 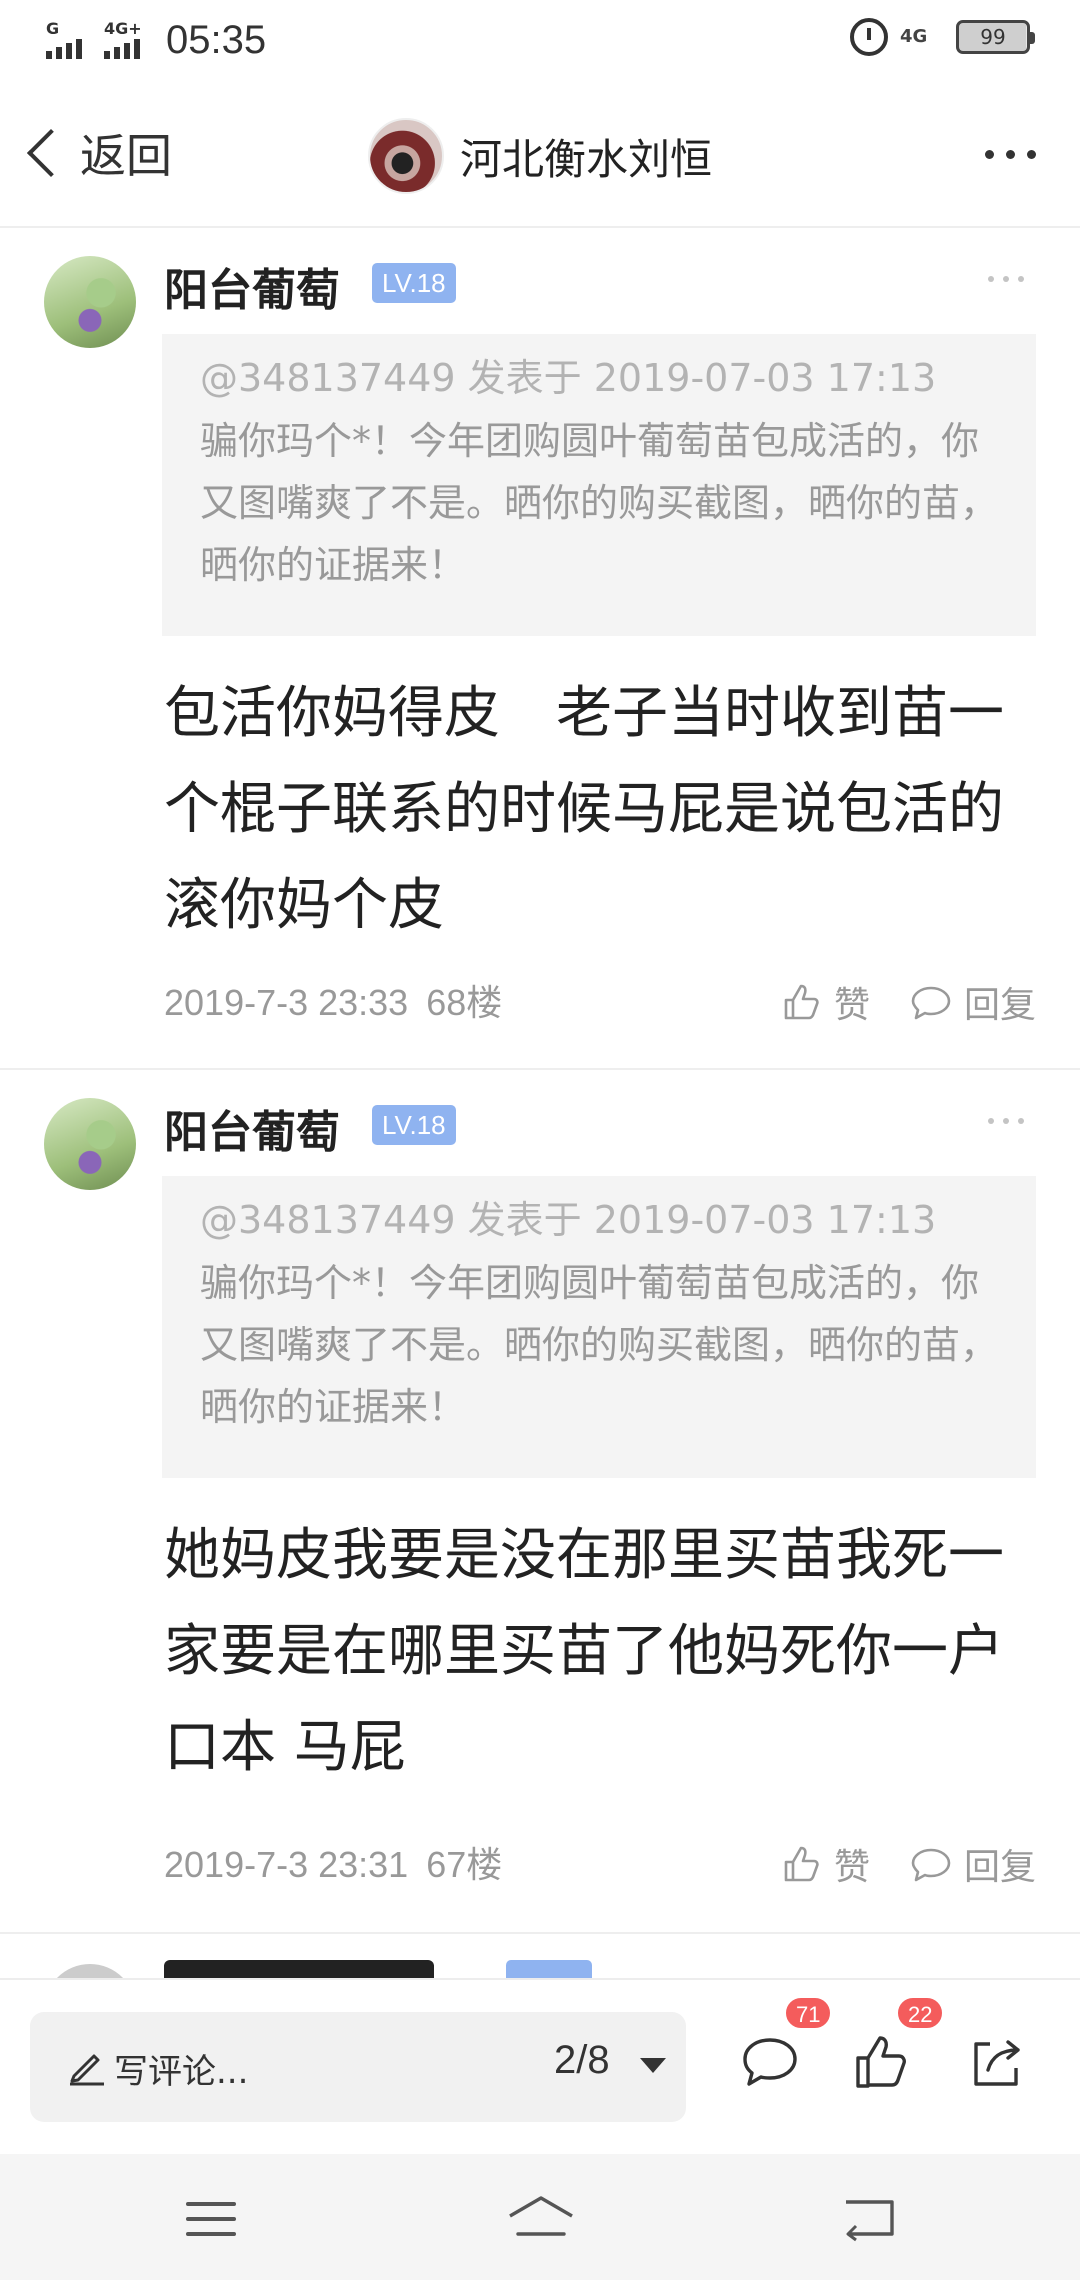 I want to click on network-4g-label: 4G, so click(x=914, y=36).